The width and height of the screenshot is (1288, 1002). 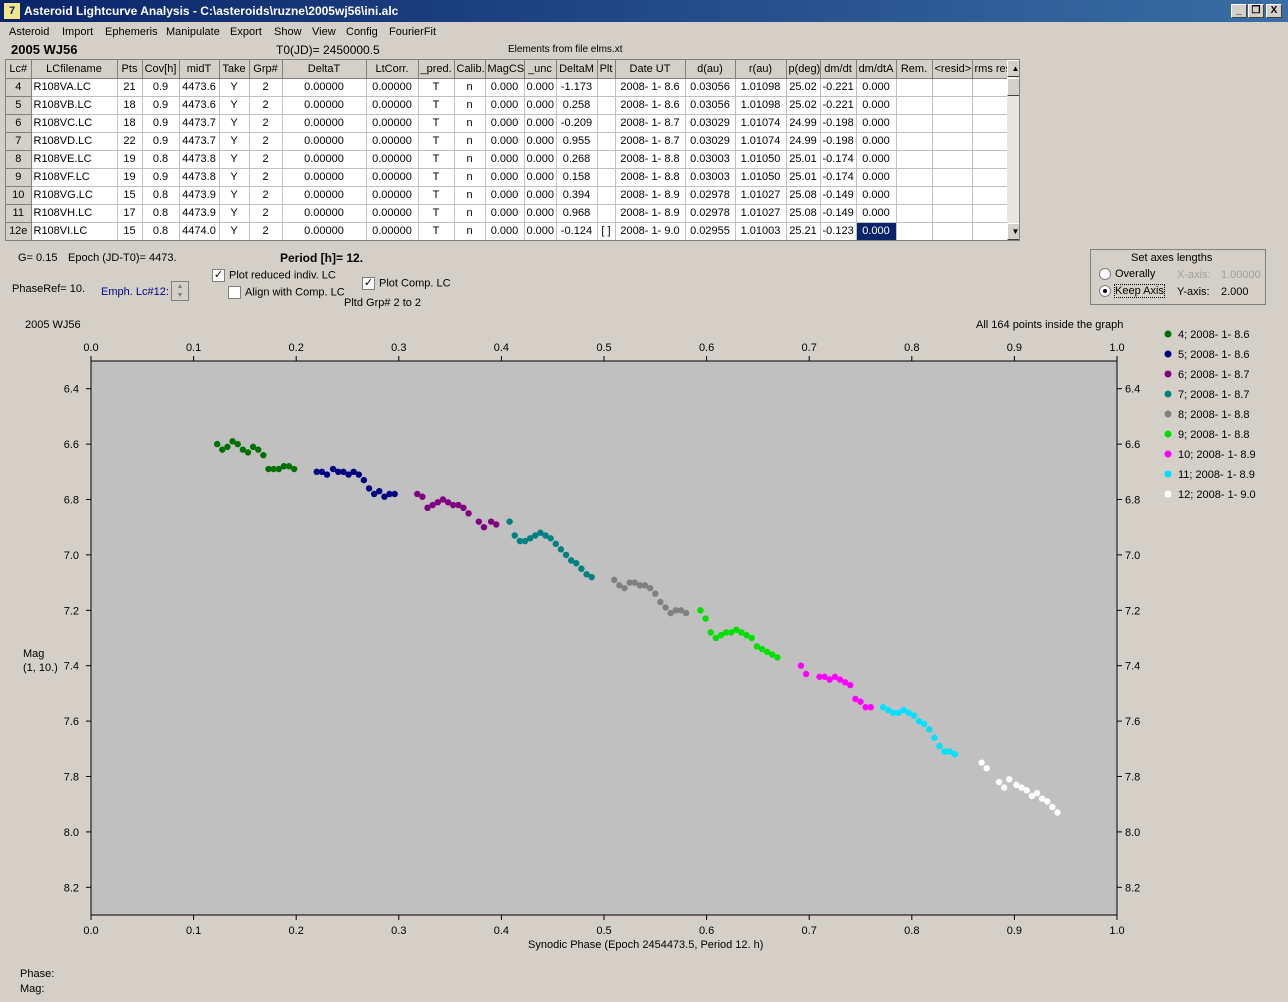 What do you see at coordinates (48, 289) in the screenshot?
I see `phase-ref-label: PhaseRef= 10.` at bounding box center [48, 289].